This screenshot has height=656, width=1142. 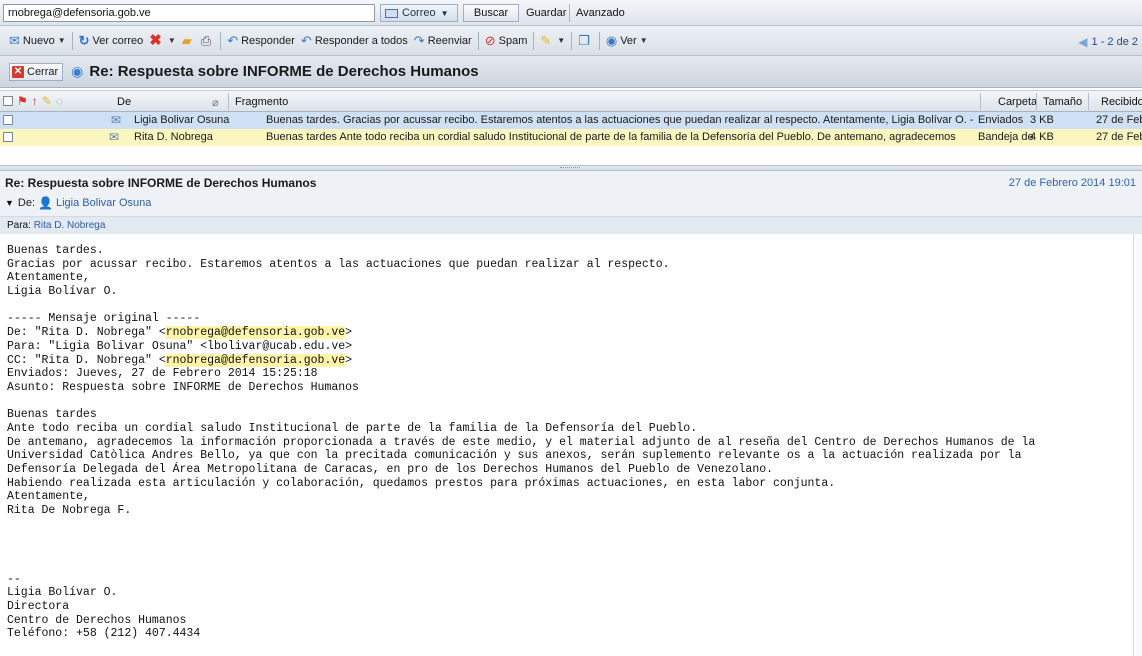 What do you see at coordinates (114, 137) in the screenshot?
I see `received-message-icon: ✉` at bounding box center [114, 137].